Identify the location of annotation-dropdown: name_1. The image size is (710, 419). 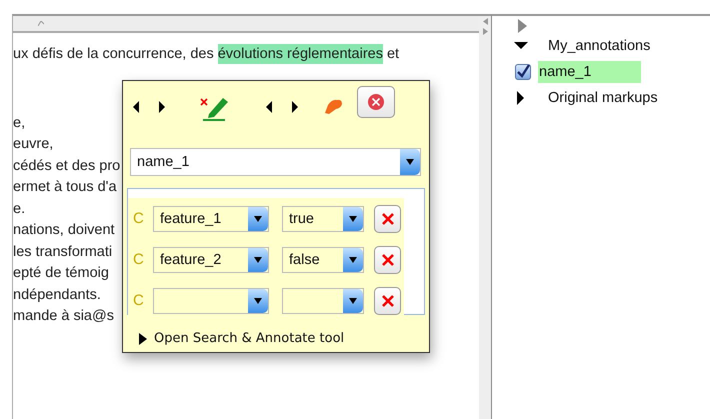
(275, 162).